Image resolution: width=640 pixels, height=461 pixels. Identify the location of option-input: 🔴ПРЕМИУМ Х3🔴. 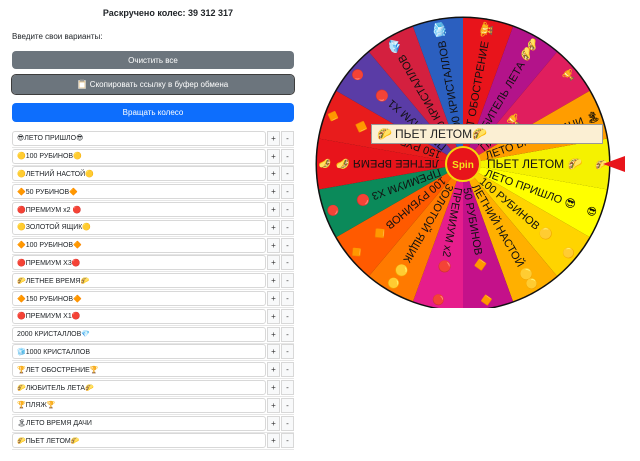
(139, 263).